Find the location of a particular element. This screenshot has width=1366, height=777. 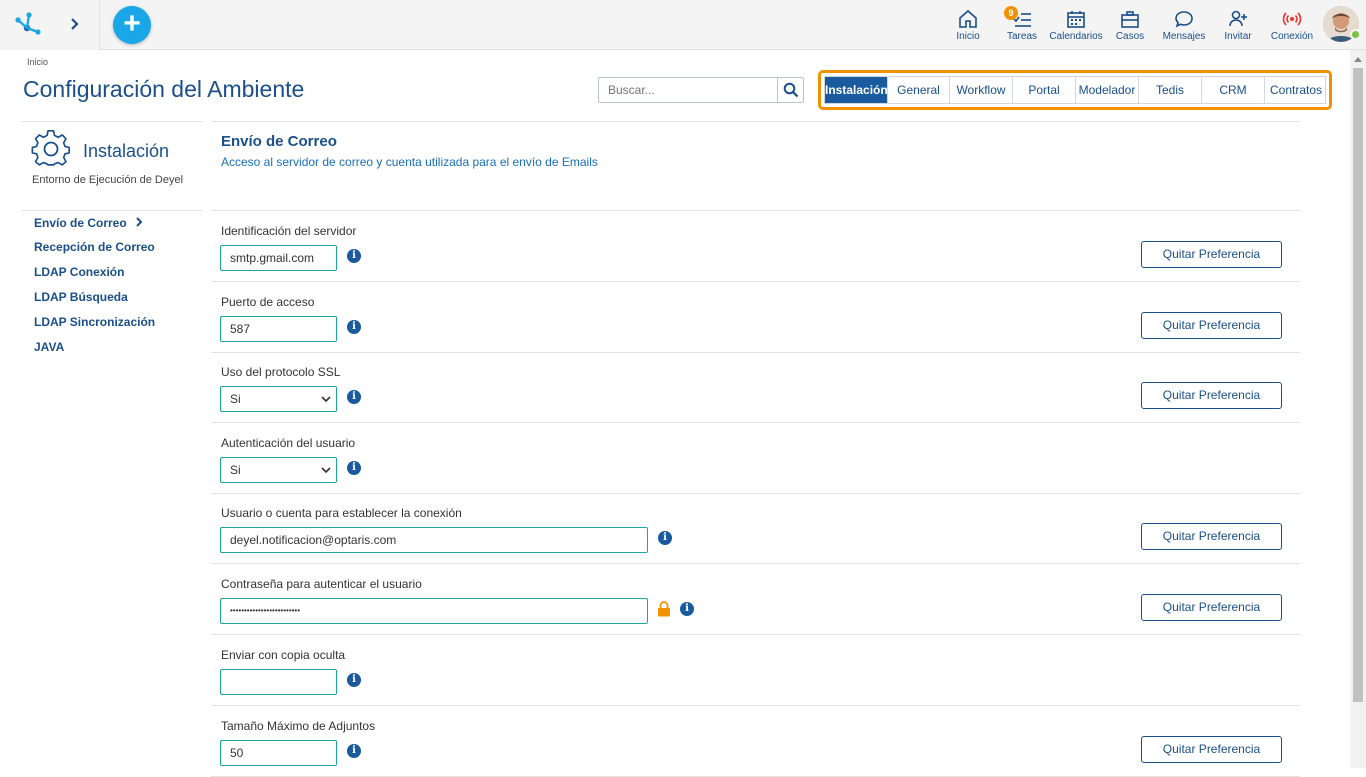

sidebar-item-java: JAVA is located at coordinates (49, 347).